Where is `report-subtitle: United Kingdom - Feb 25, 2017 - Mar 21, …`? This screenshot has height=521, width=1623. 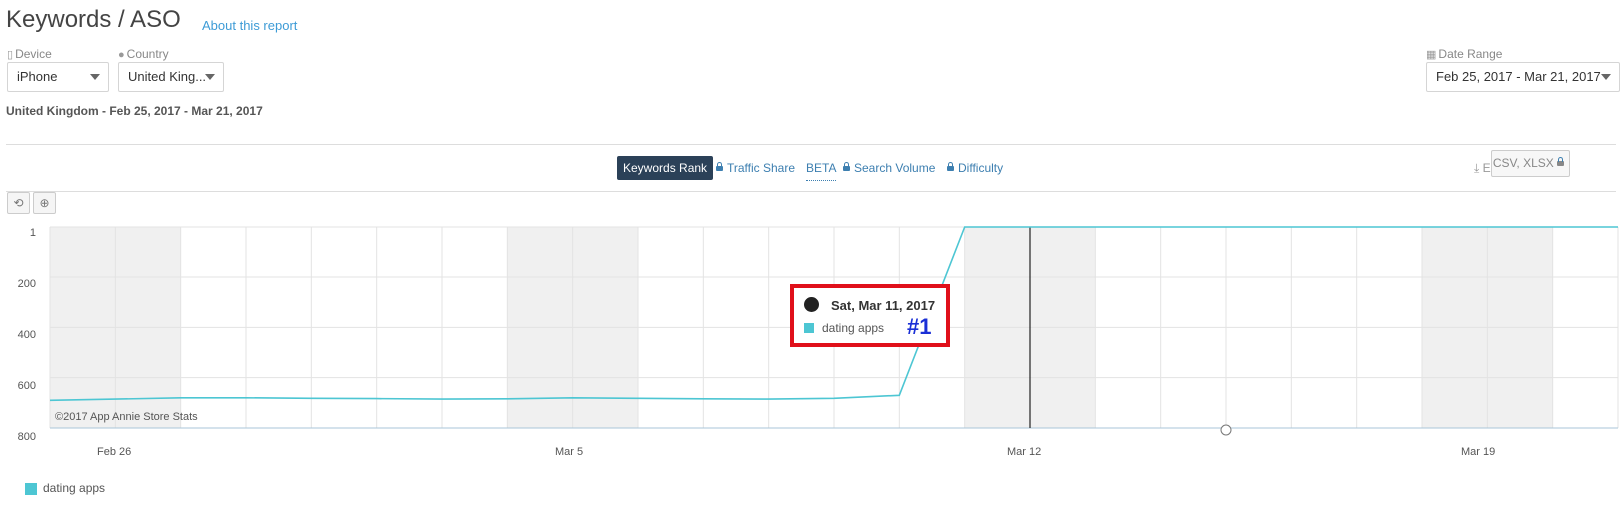 report-subtitle: United Kingdom - Feb 25, 2017 - Mar 21, … is located at coordinates (134, 111).